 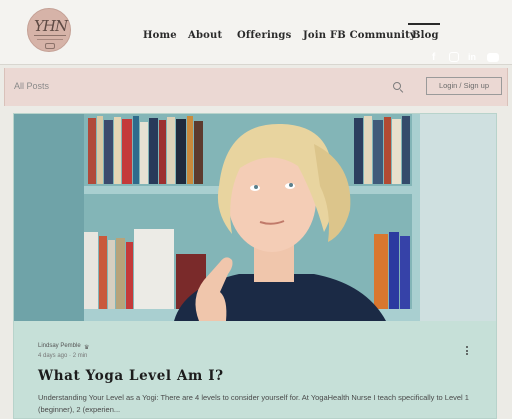 What do you see at coordinates (131, 376) in the screenshot?
I see `post-title: What Yoga Level Am I?` at bounding box center [131, 376].